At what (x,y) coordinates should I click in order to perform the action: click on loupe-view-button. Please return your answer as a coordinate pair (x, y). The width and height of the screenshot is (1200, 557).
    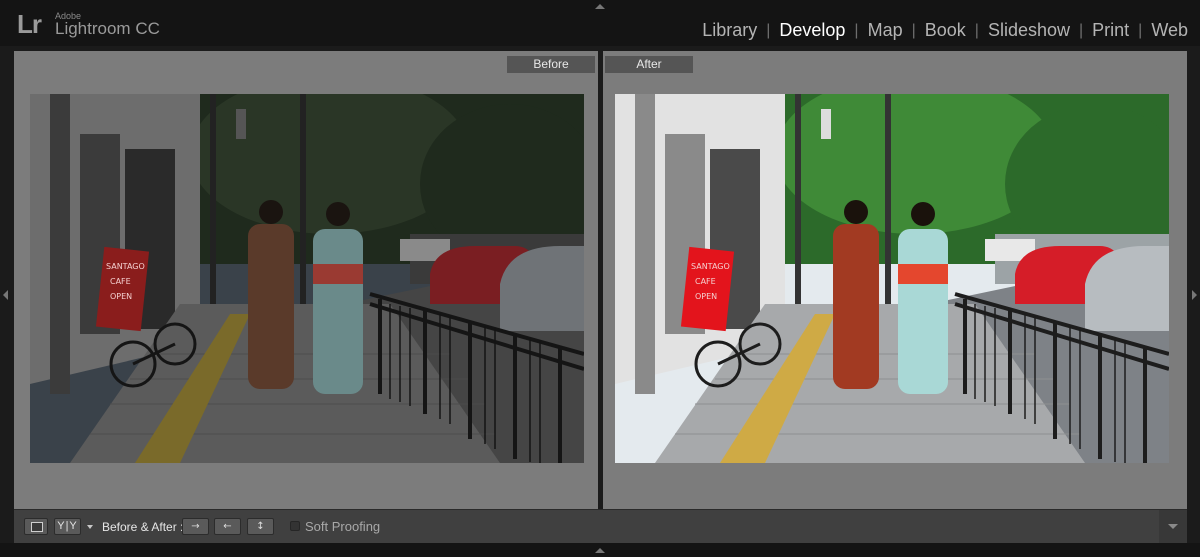
    Looking at the image, I should click on (36, 526).